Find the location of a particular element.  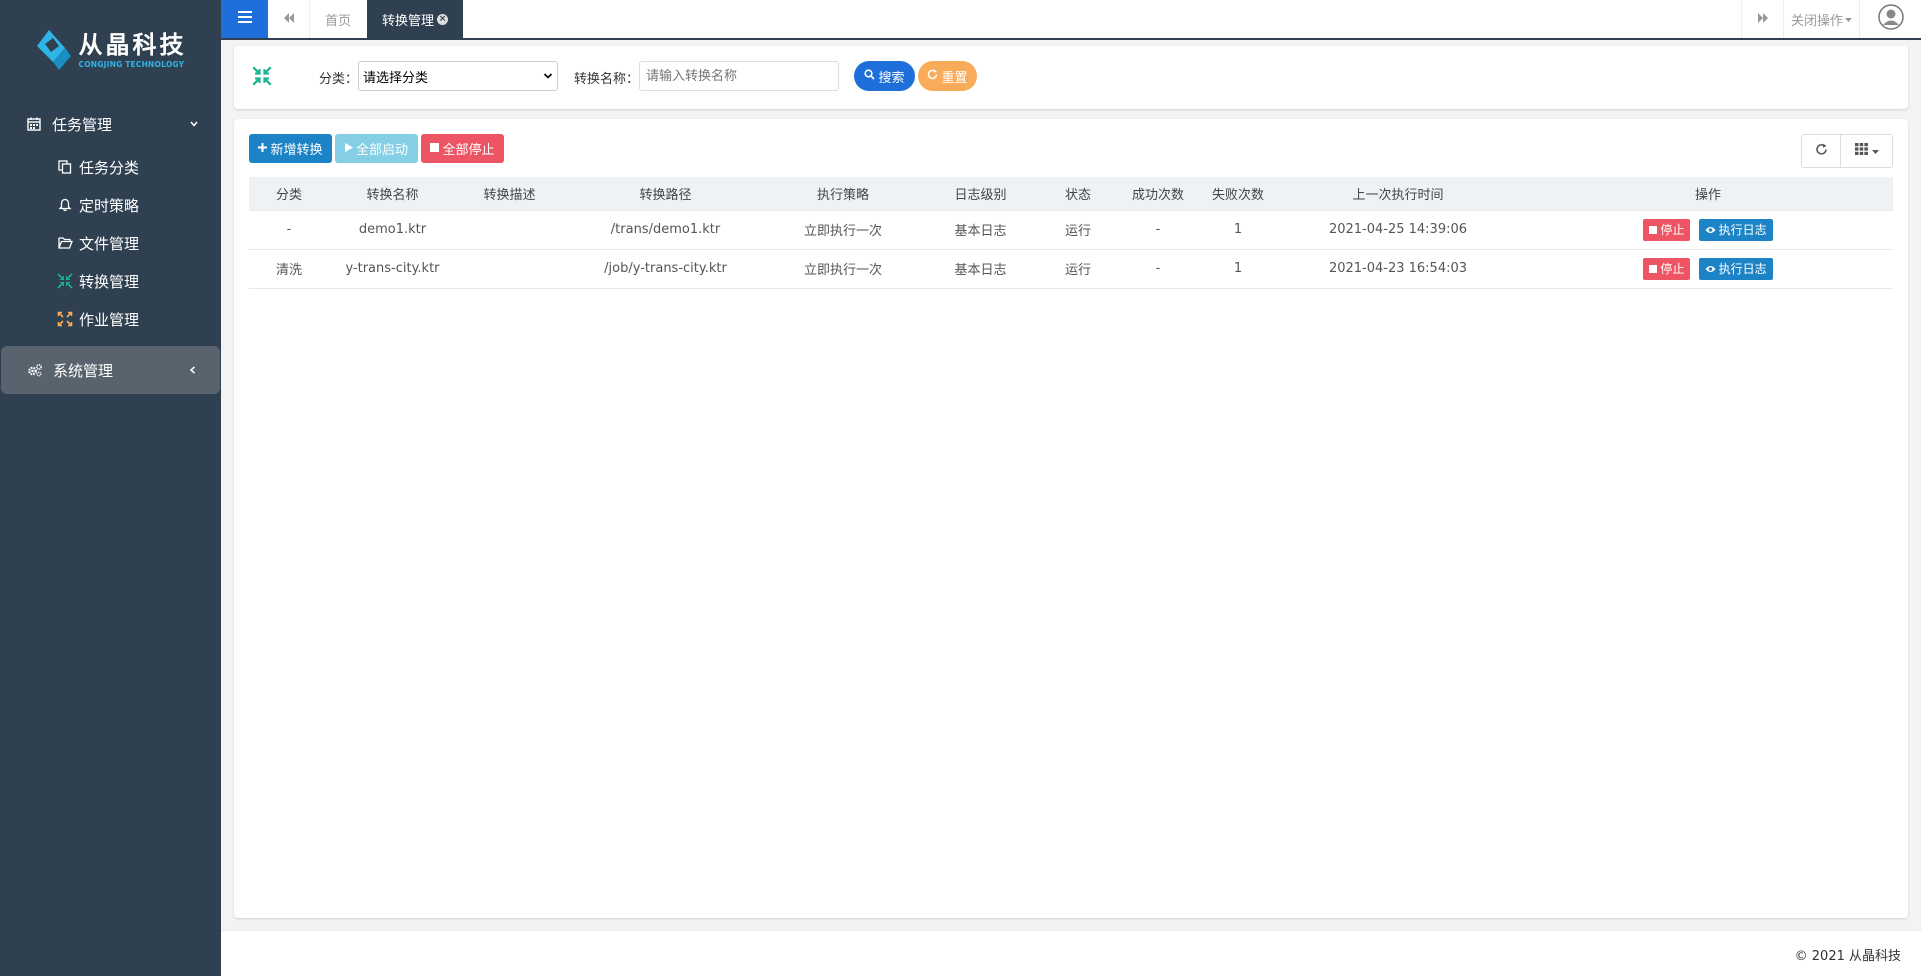

transform-name-label: 转换名称： is located at coordinates (607, 79).